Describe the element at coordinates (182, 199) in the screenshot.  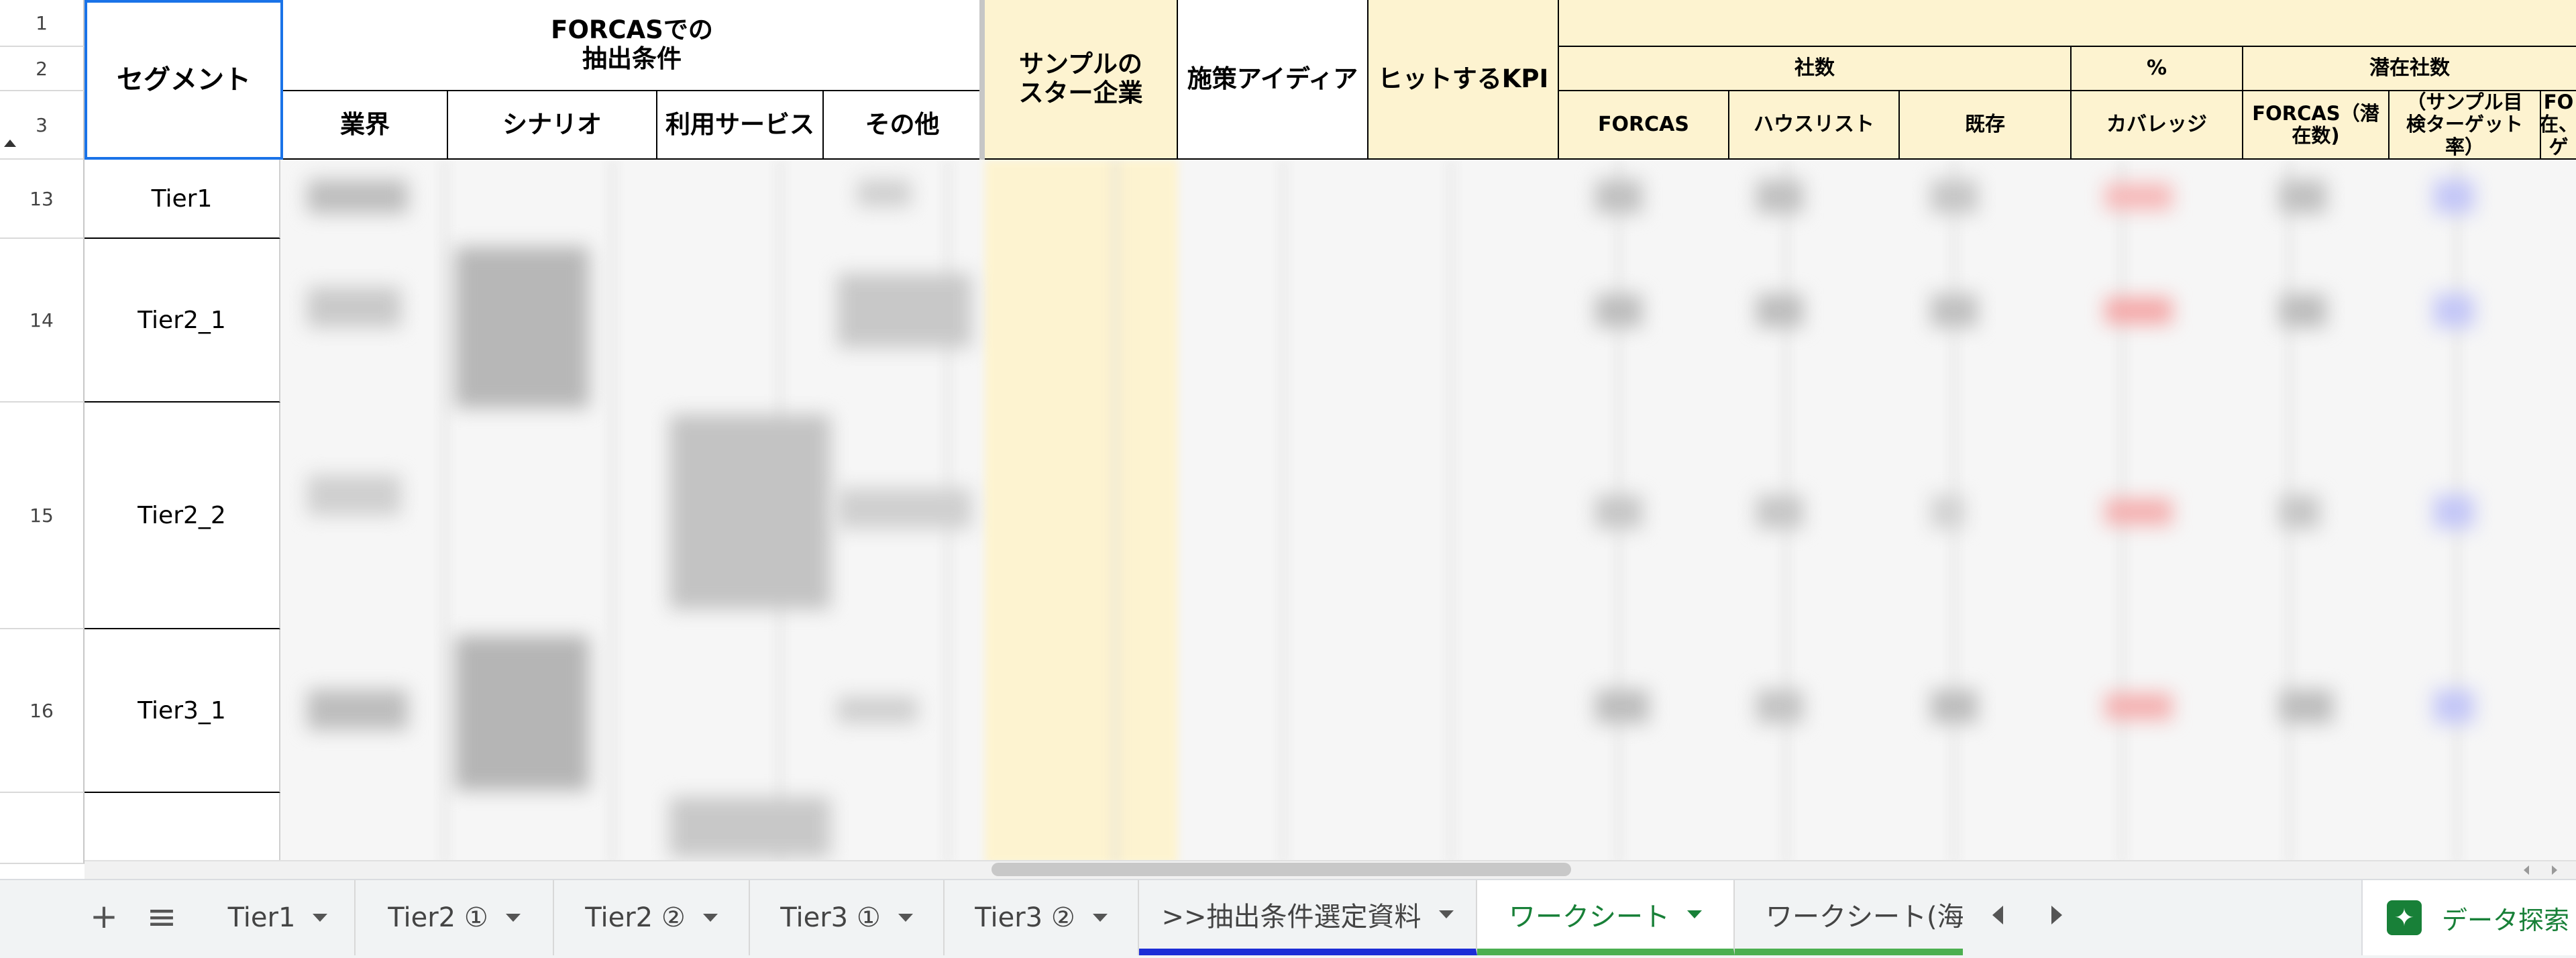
I see `segment-cell-tier1: Tier1` at that location.